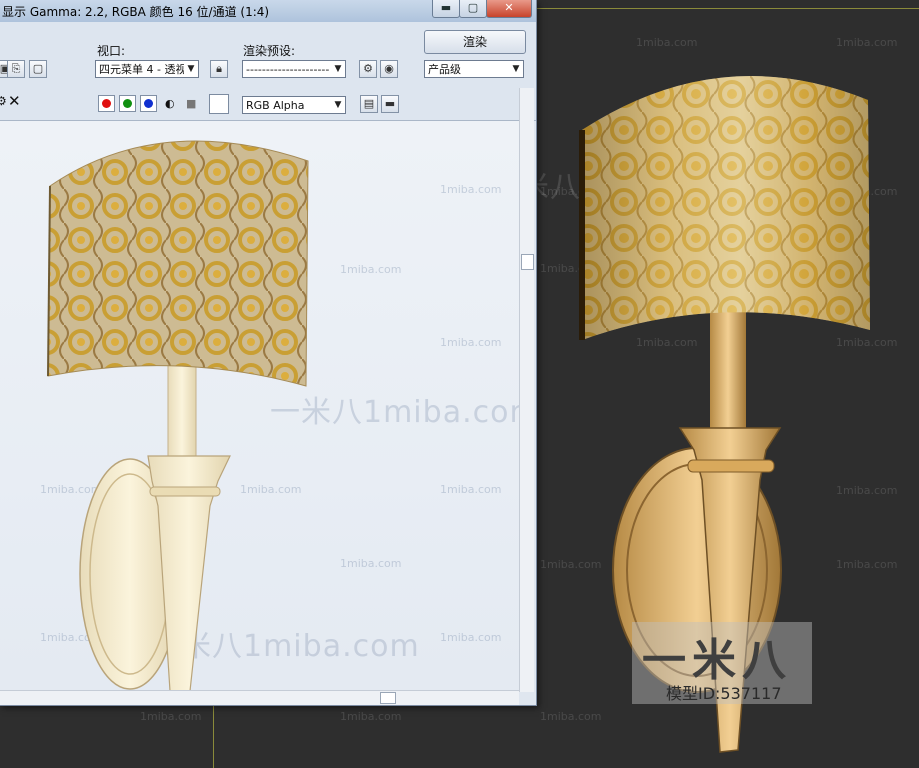 This screenshot has height=768, width=919. What do you see at coordinates (473, 9) in the screenshot?
I see `maximize-button: ▢` at bounding box center [473, 9].